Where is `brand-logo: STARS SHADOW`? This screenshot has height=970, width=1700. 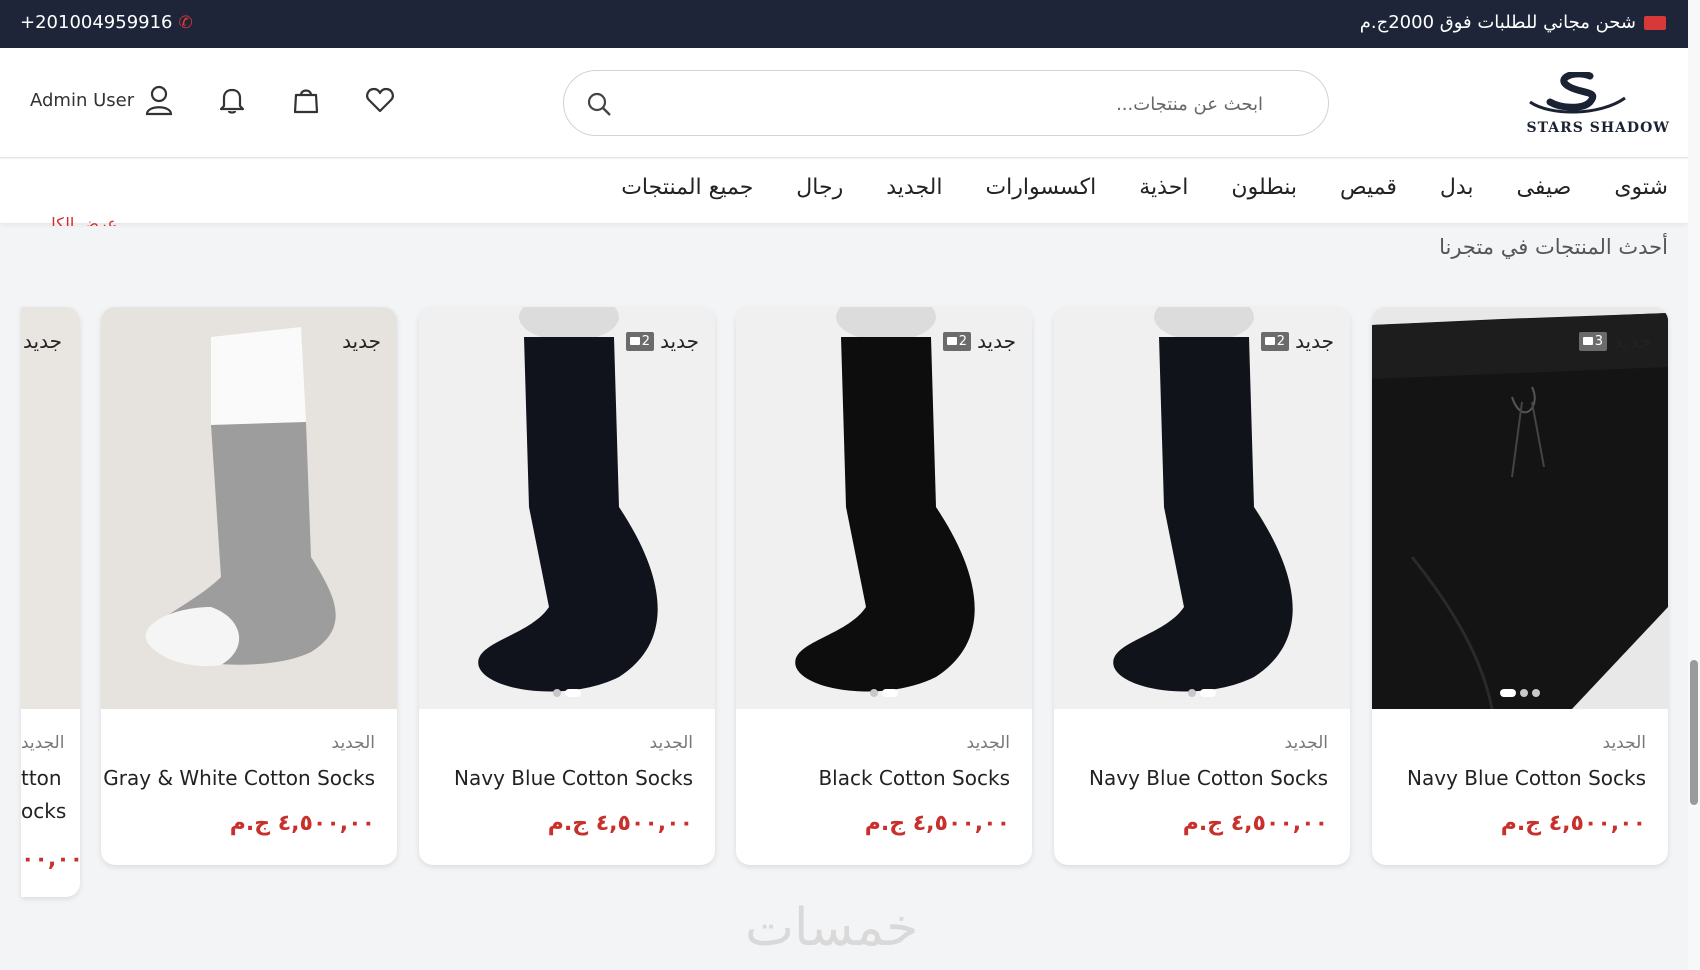 brand-logo: STARS SHADOW is located at coordinates (1580, 104).